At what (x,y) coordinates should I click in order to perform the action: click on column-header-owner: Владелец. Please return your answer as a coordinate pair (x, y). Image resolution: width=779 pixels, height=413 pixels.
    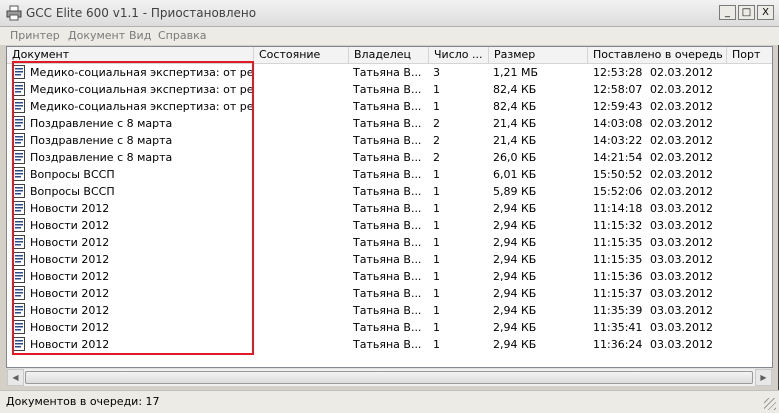
    Looking at the image, I should click on (389, 55).